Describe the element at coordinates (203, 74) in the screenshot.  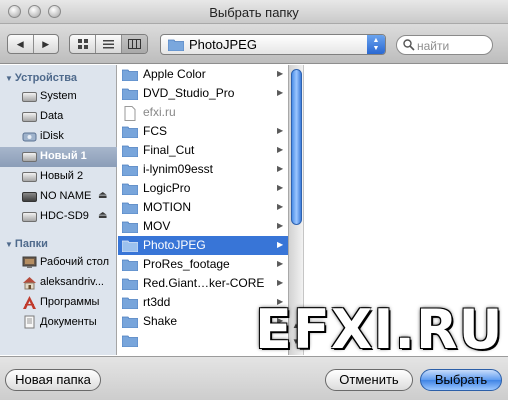
I see `list-item: Apple Color ▶` at that location.